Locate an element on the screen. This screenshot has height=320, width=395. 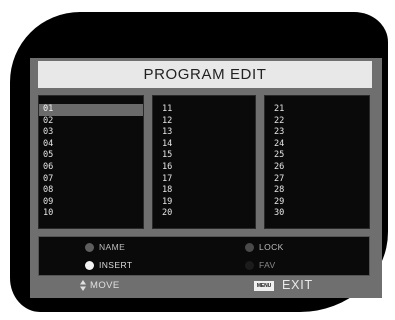
dark-dot-icon is located at coordinates (249, 265).